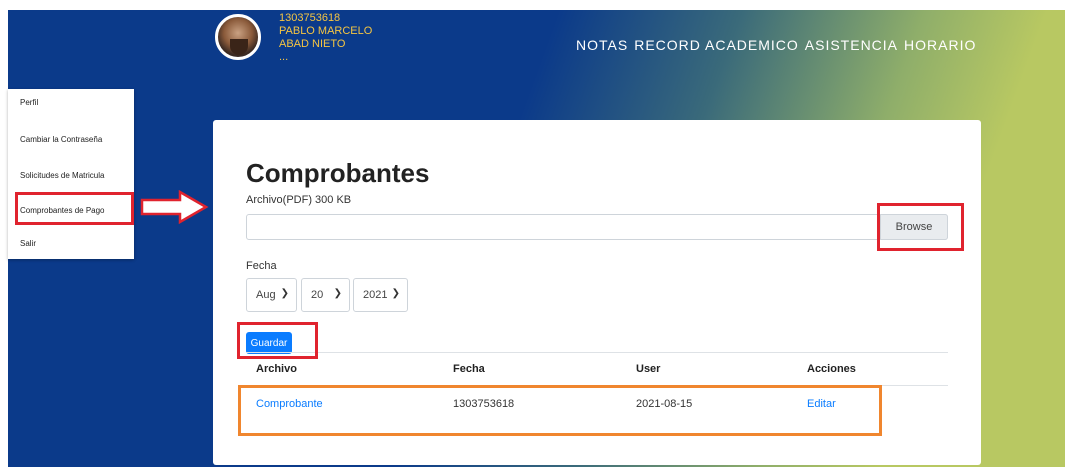 The height and width of the screenshot is (467, 1065). What do you see at coordinates (174, 207) in the screenshot?
I see `arrow-right-icon` at bounding box center [174, 207].